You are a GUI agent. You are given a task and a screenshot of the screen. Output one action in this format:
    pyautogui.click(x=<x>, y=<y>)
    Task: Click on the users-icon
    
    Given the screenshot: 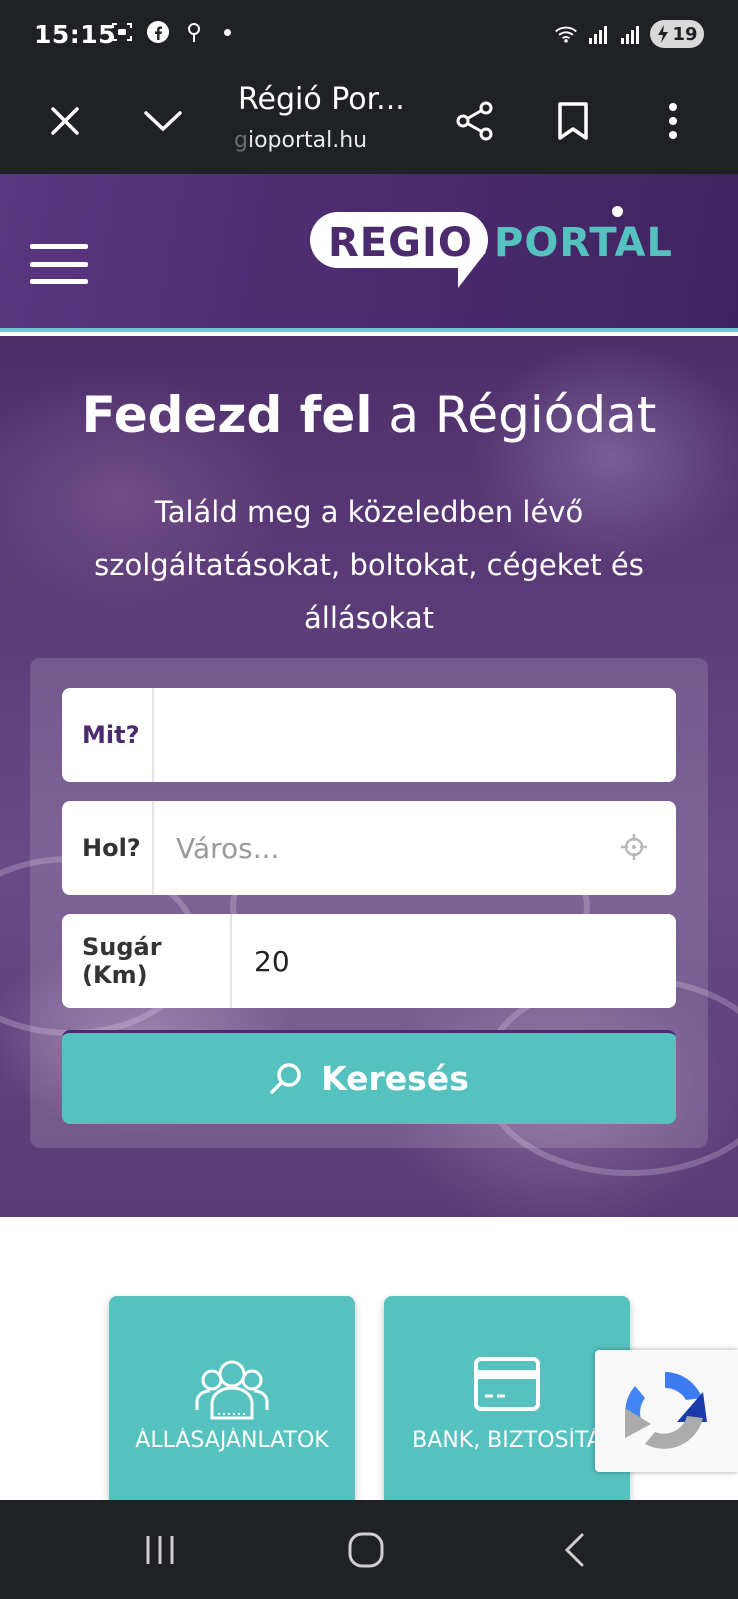 What is the action you would take?
    pyautogui.click(x=232, y=1389)
    